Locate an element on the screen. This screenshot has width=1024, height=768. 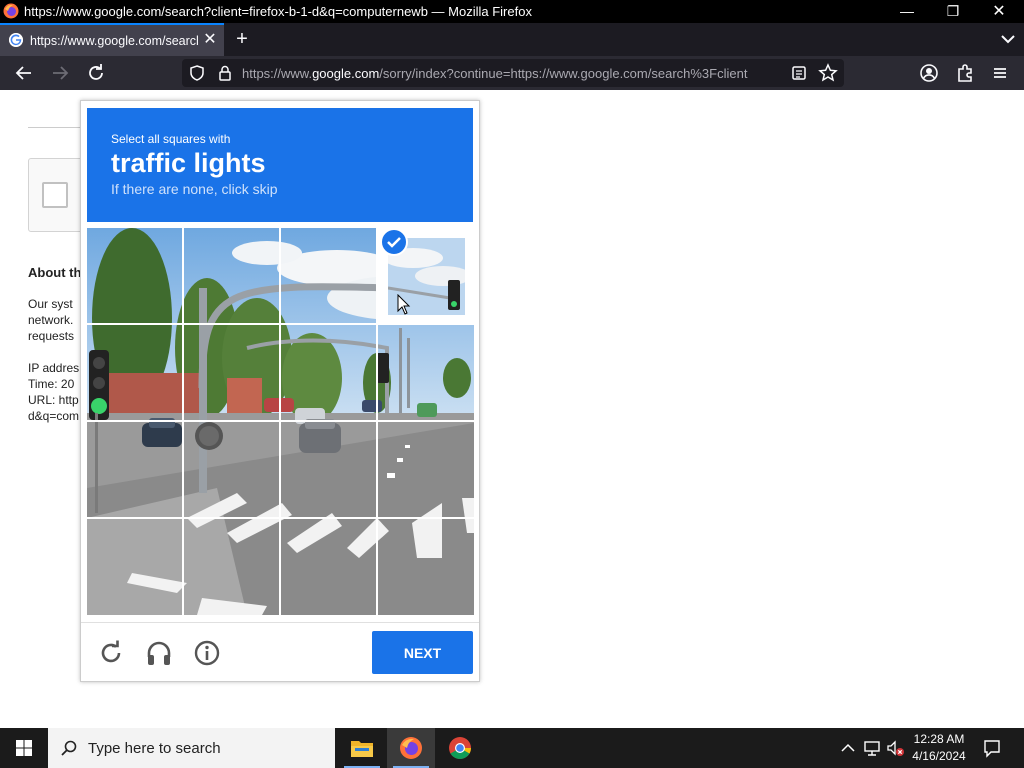
file-explorer-app is located at coordinates (362, 748).